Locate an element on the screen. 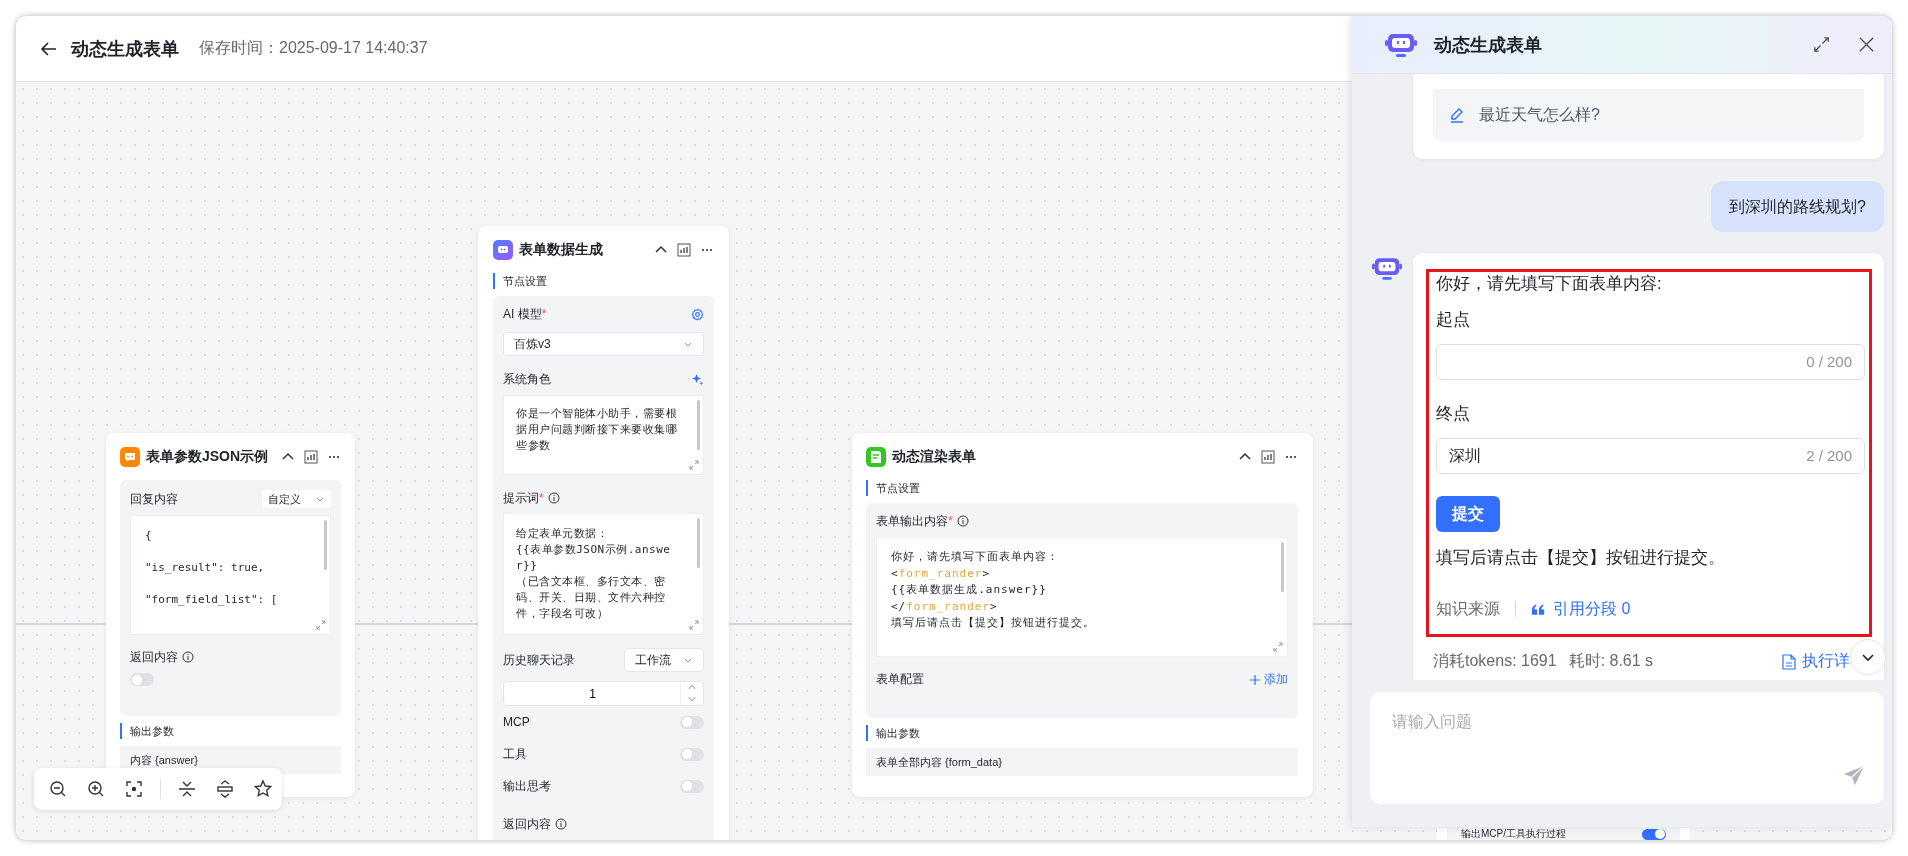 Image resolution: width=1908 pixels, height=856 pixels. char-counter: 2 / 200 is located at coordinates (1829, 455).